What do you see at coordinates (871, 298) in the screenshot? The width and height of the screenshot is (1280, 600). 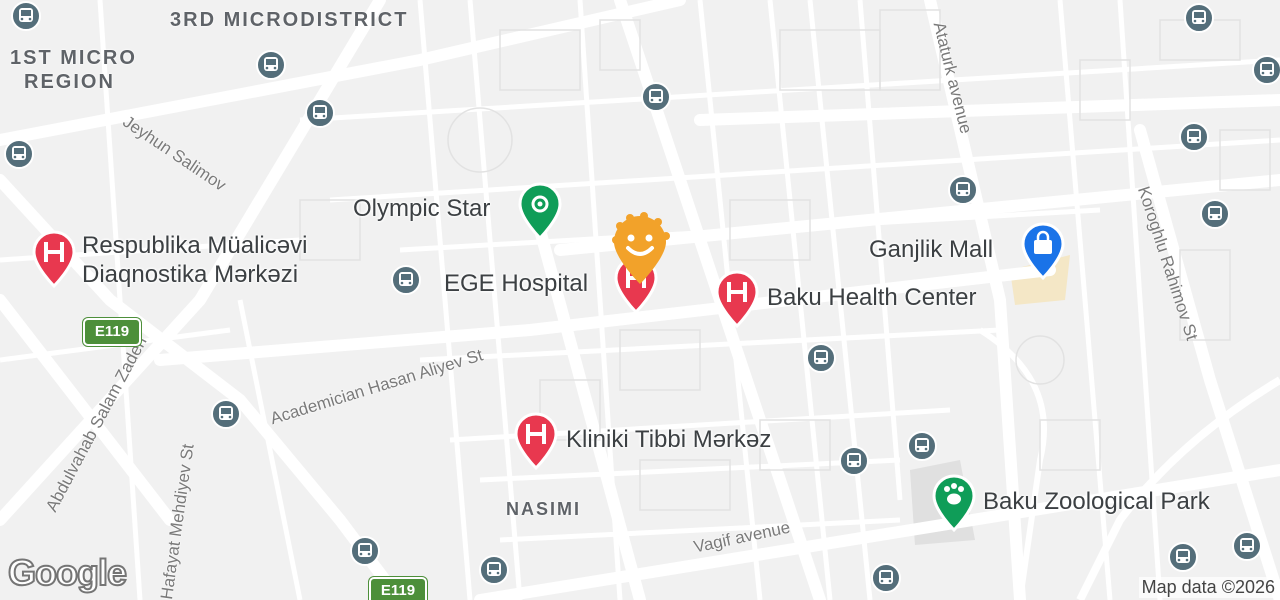 I see `baku-health-center-label: Baku Health Center` at bounding box center [871, 298].